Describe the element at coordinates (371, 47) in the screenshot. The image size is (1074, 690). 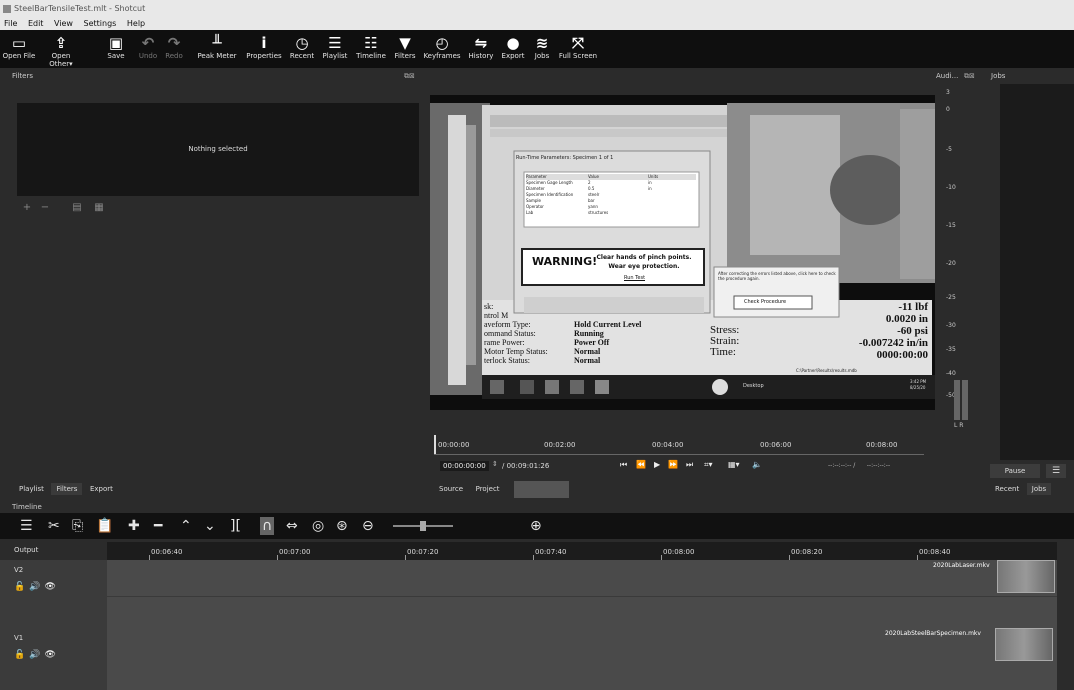
I see `timeline-button: ☷ Timeline` at that location.